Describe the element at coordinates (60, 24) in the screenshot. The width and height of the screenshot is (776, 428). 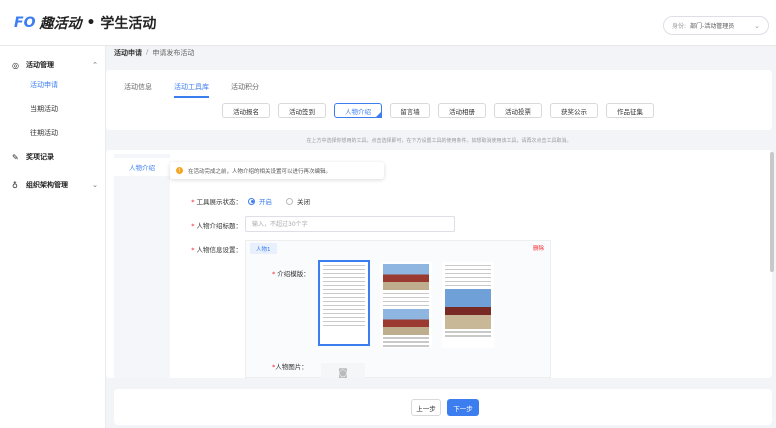
I see `brand-name: 趣活动` at that location.